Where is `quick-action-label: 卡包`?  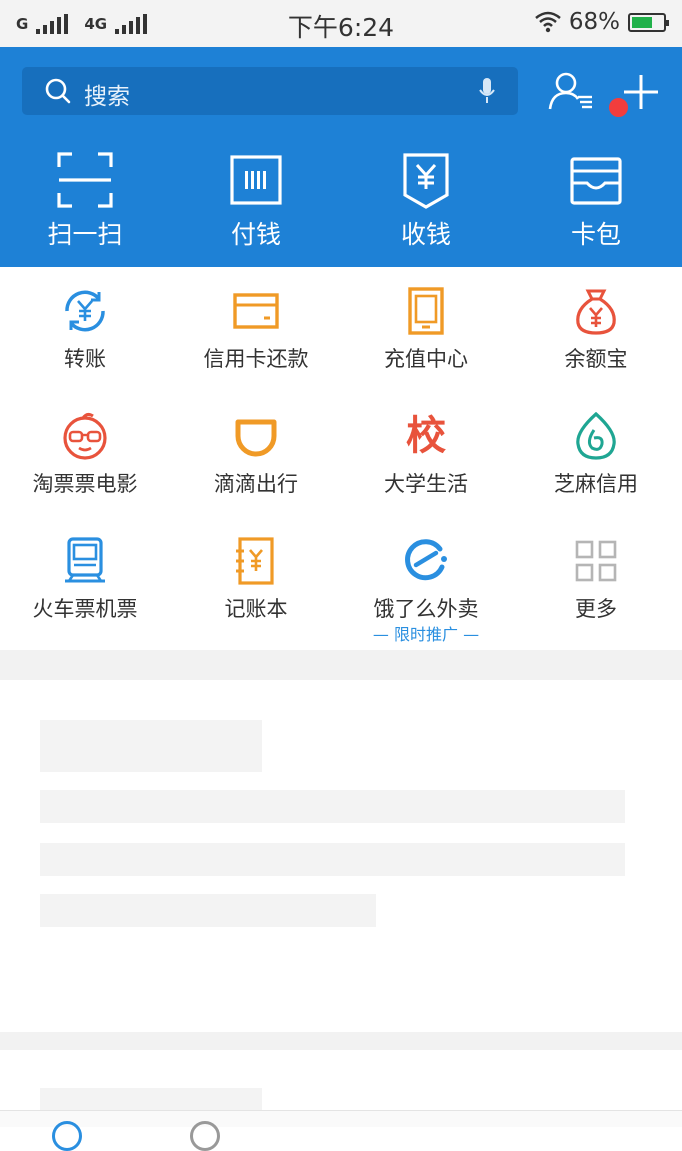 quick-action-label: 卡包 is located at coordinates (595, 234).